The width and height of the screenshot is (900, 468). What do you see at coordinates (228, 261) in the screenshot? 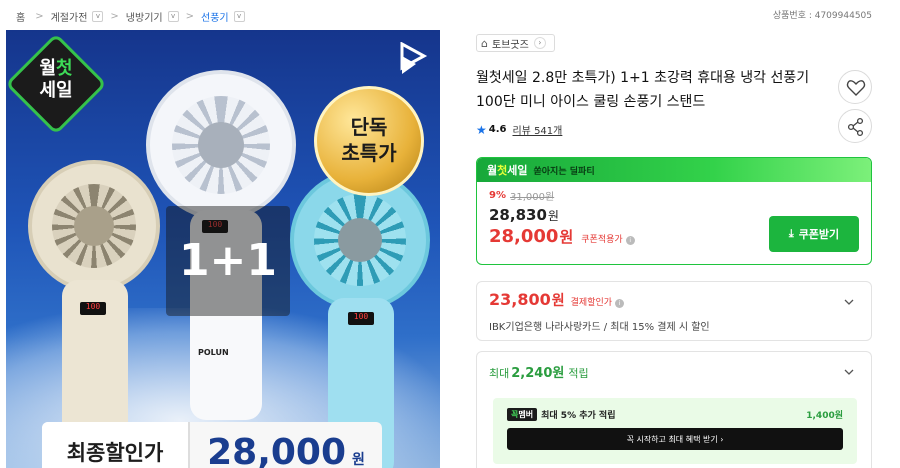
I see `one-plus-one-label: 1+1` at bounding box center [228, 261].